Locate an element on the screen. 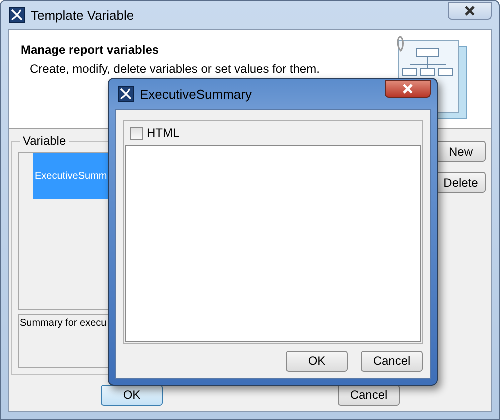 The width and height of the screenshot is (500, 420). checkbox-label: HTML is located at coordinates (163, 133).